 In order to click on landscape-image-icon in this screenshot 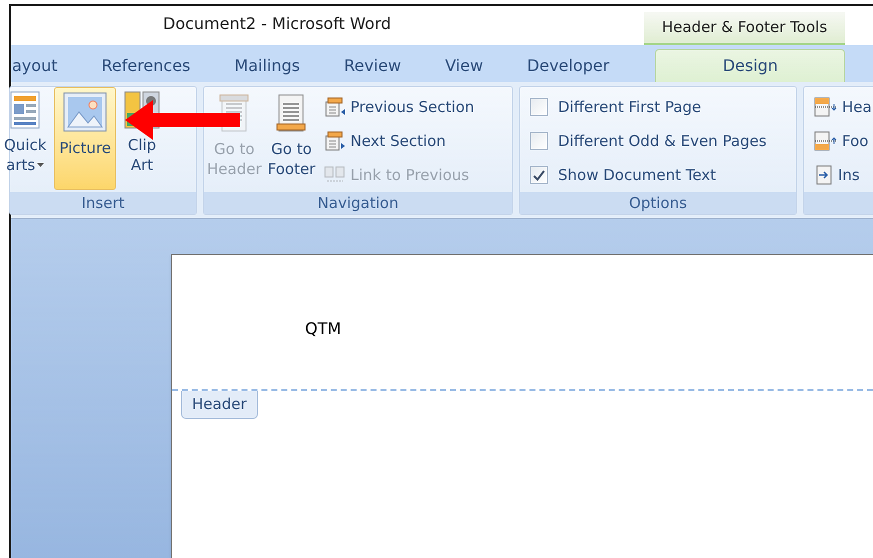, I will do `click(85, 112)`.